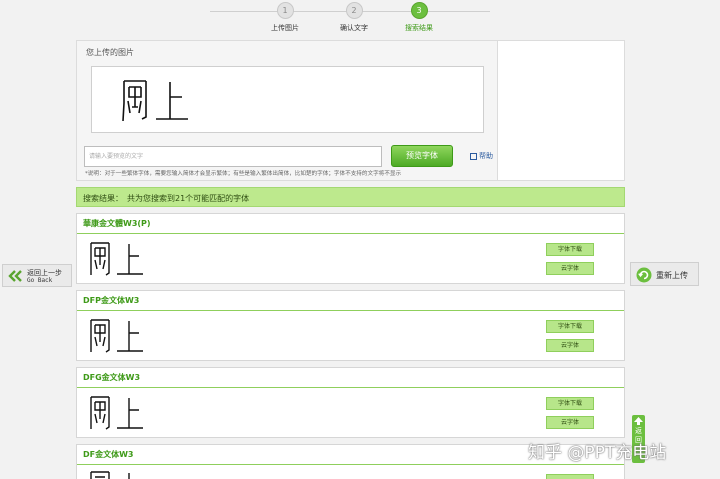 This screenshot has width=720, height=479. I want to click on step-results: 3 搜索结果, so click(419, 17).